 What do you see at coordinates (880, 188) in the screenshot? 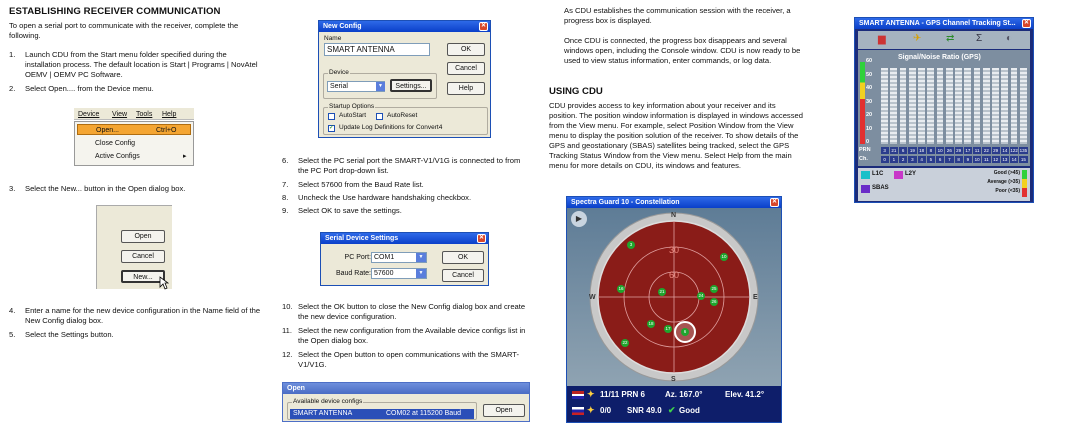
I see `legend-sbas: SBAS` at bounding box center [880, 188].